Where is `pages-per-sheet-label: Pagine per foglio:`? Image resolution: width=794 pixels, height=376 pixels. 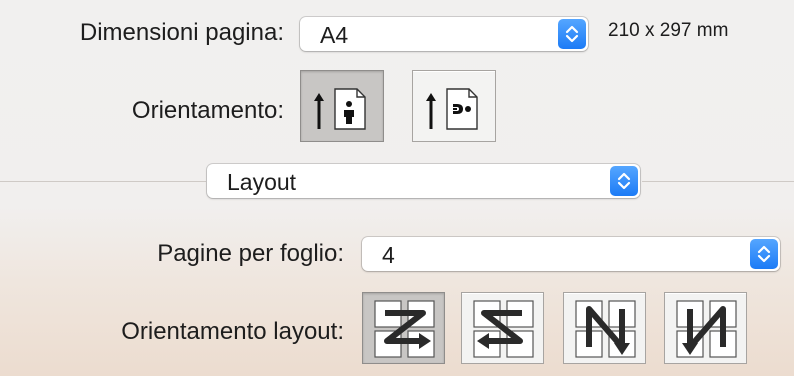 pages-per-sheet-label: Pagine per foglio: is located at coordinates (250, 253).